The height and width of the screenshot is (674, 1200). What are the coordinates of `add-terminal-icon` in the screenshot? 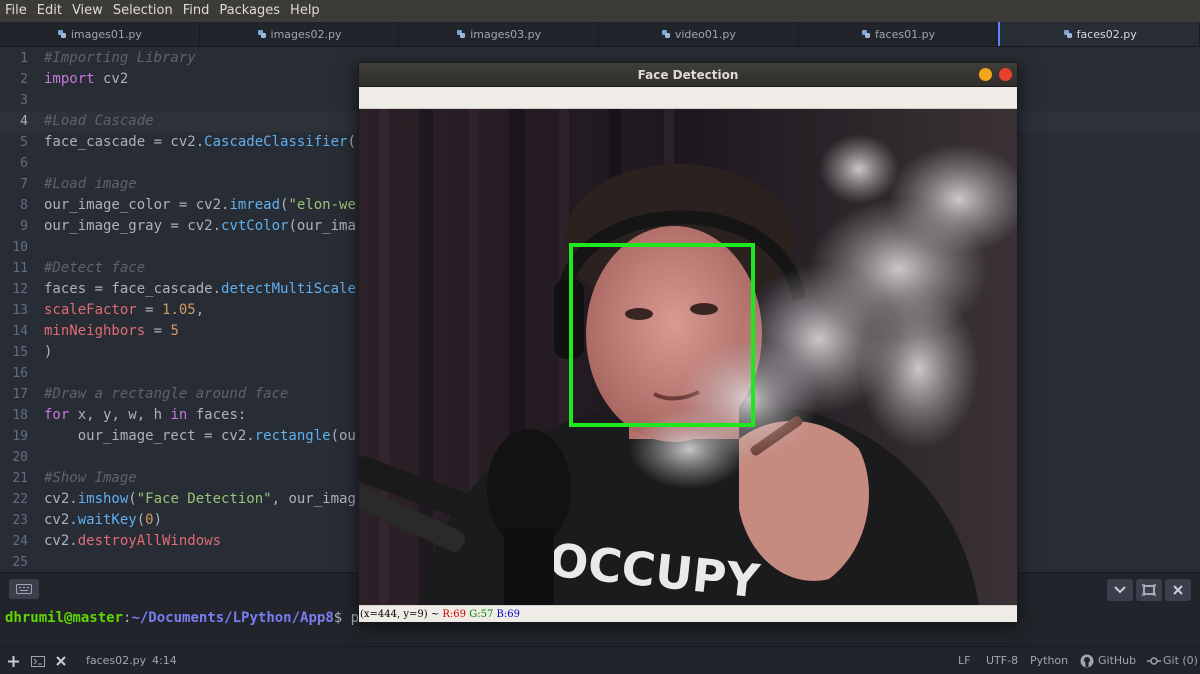 It's located at (13, 661).